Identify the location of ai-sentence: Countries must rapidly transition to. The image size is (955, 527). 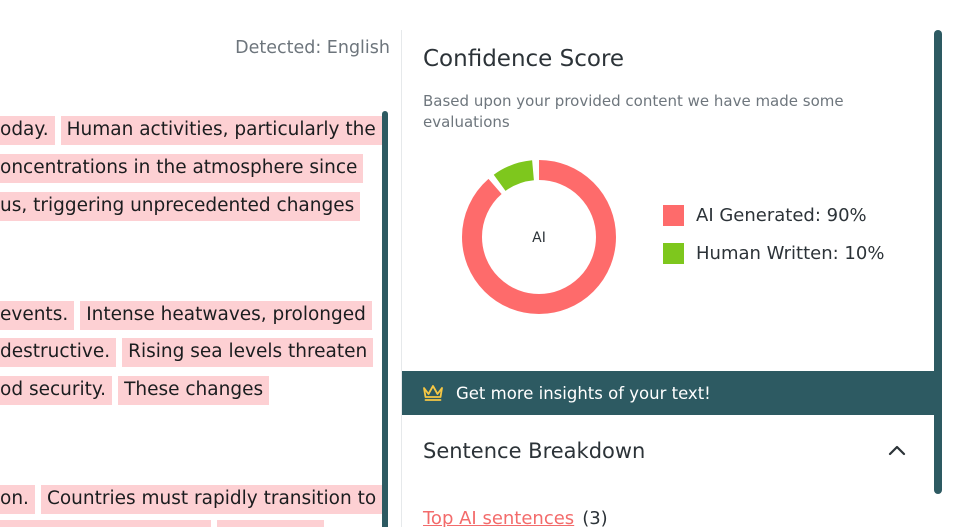
(211, 499).